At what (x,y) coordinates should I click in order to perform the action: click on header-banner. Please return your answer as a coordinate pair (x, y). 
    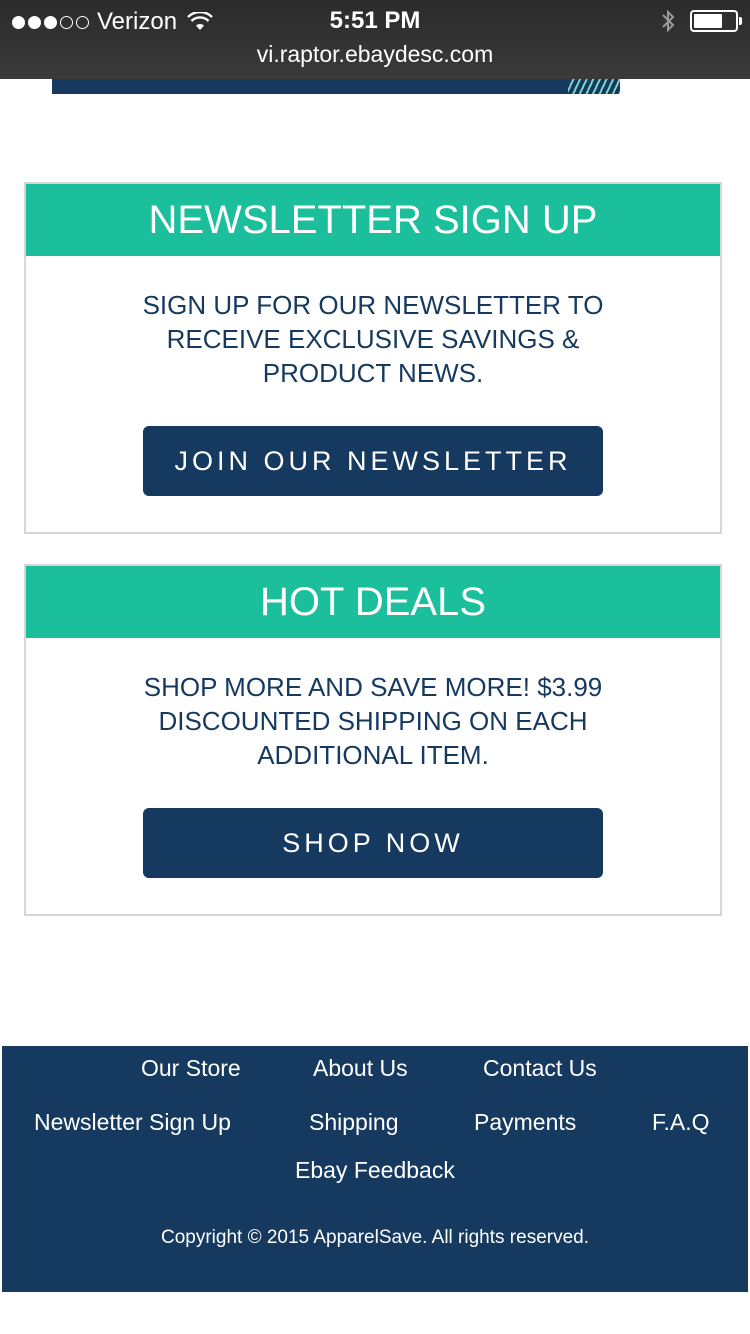
    Looking at the image, I should click on (336, 86).